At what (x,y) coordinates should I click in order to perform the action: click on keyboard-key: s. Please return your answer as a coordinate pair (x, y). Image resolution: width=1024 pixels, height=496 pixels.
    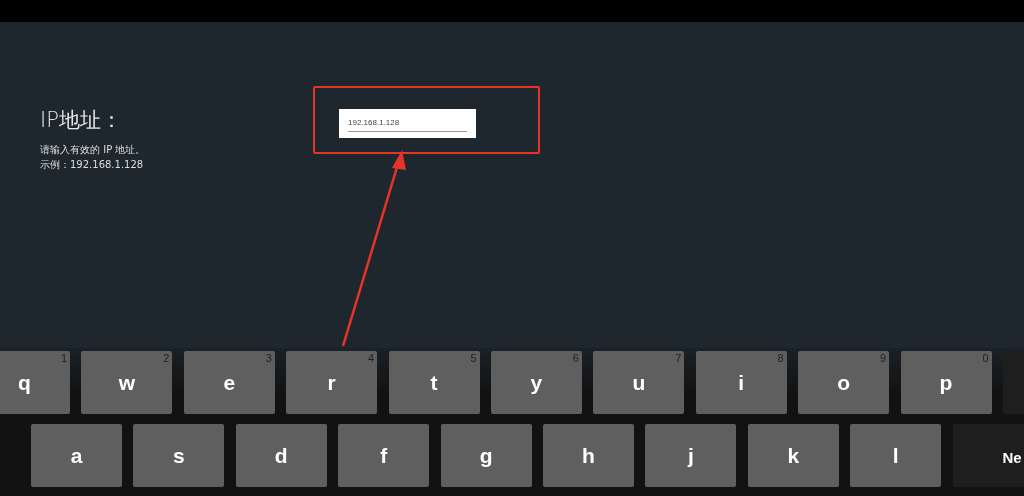
    Looking at the image, I should click on (179, 455).